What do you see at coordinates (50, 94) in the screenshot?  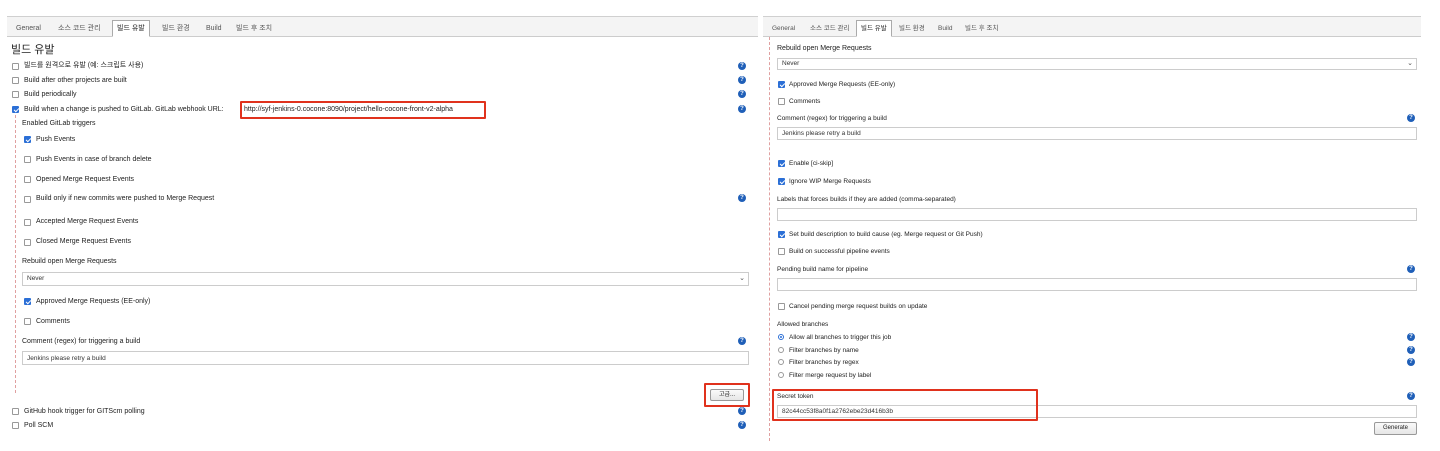 I see `label-periodically: Build periodically` at bounding box center [50, 94].